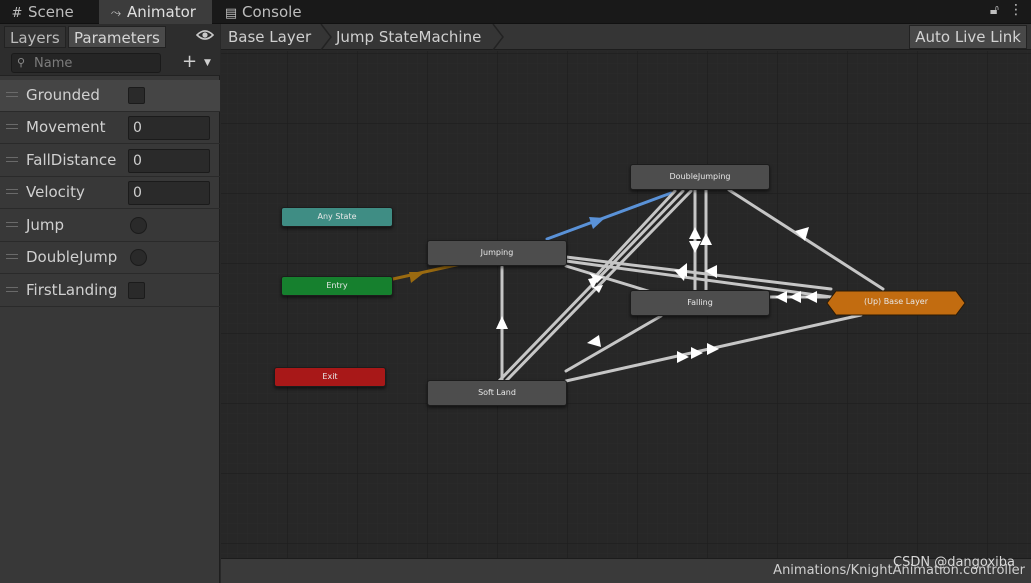 The height and width of the screenshot is (583, 1031). What do you see at coordinates (968, 37) in the screenshot?
I see `auto-live-link-button: Auto Live Link` at bounding box center [968, 37].